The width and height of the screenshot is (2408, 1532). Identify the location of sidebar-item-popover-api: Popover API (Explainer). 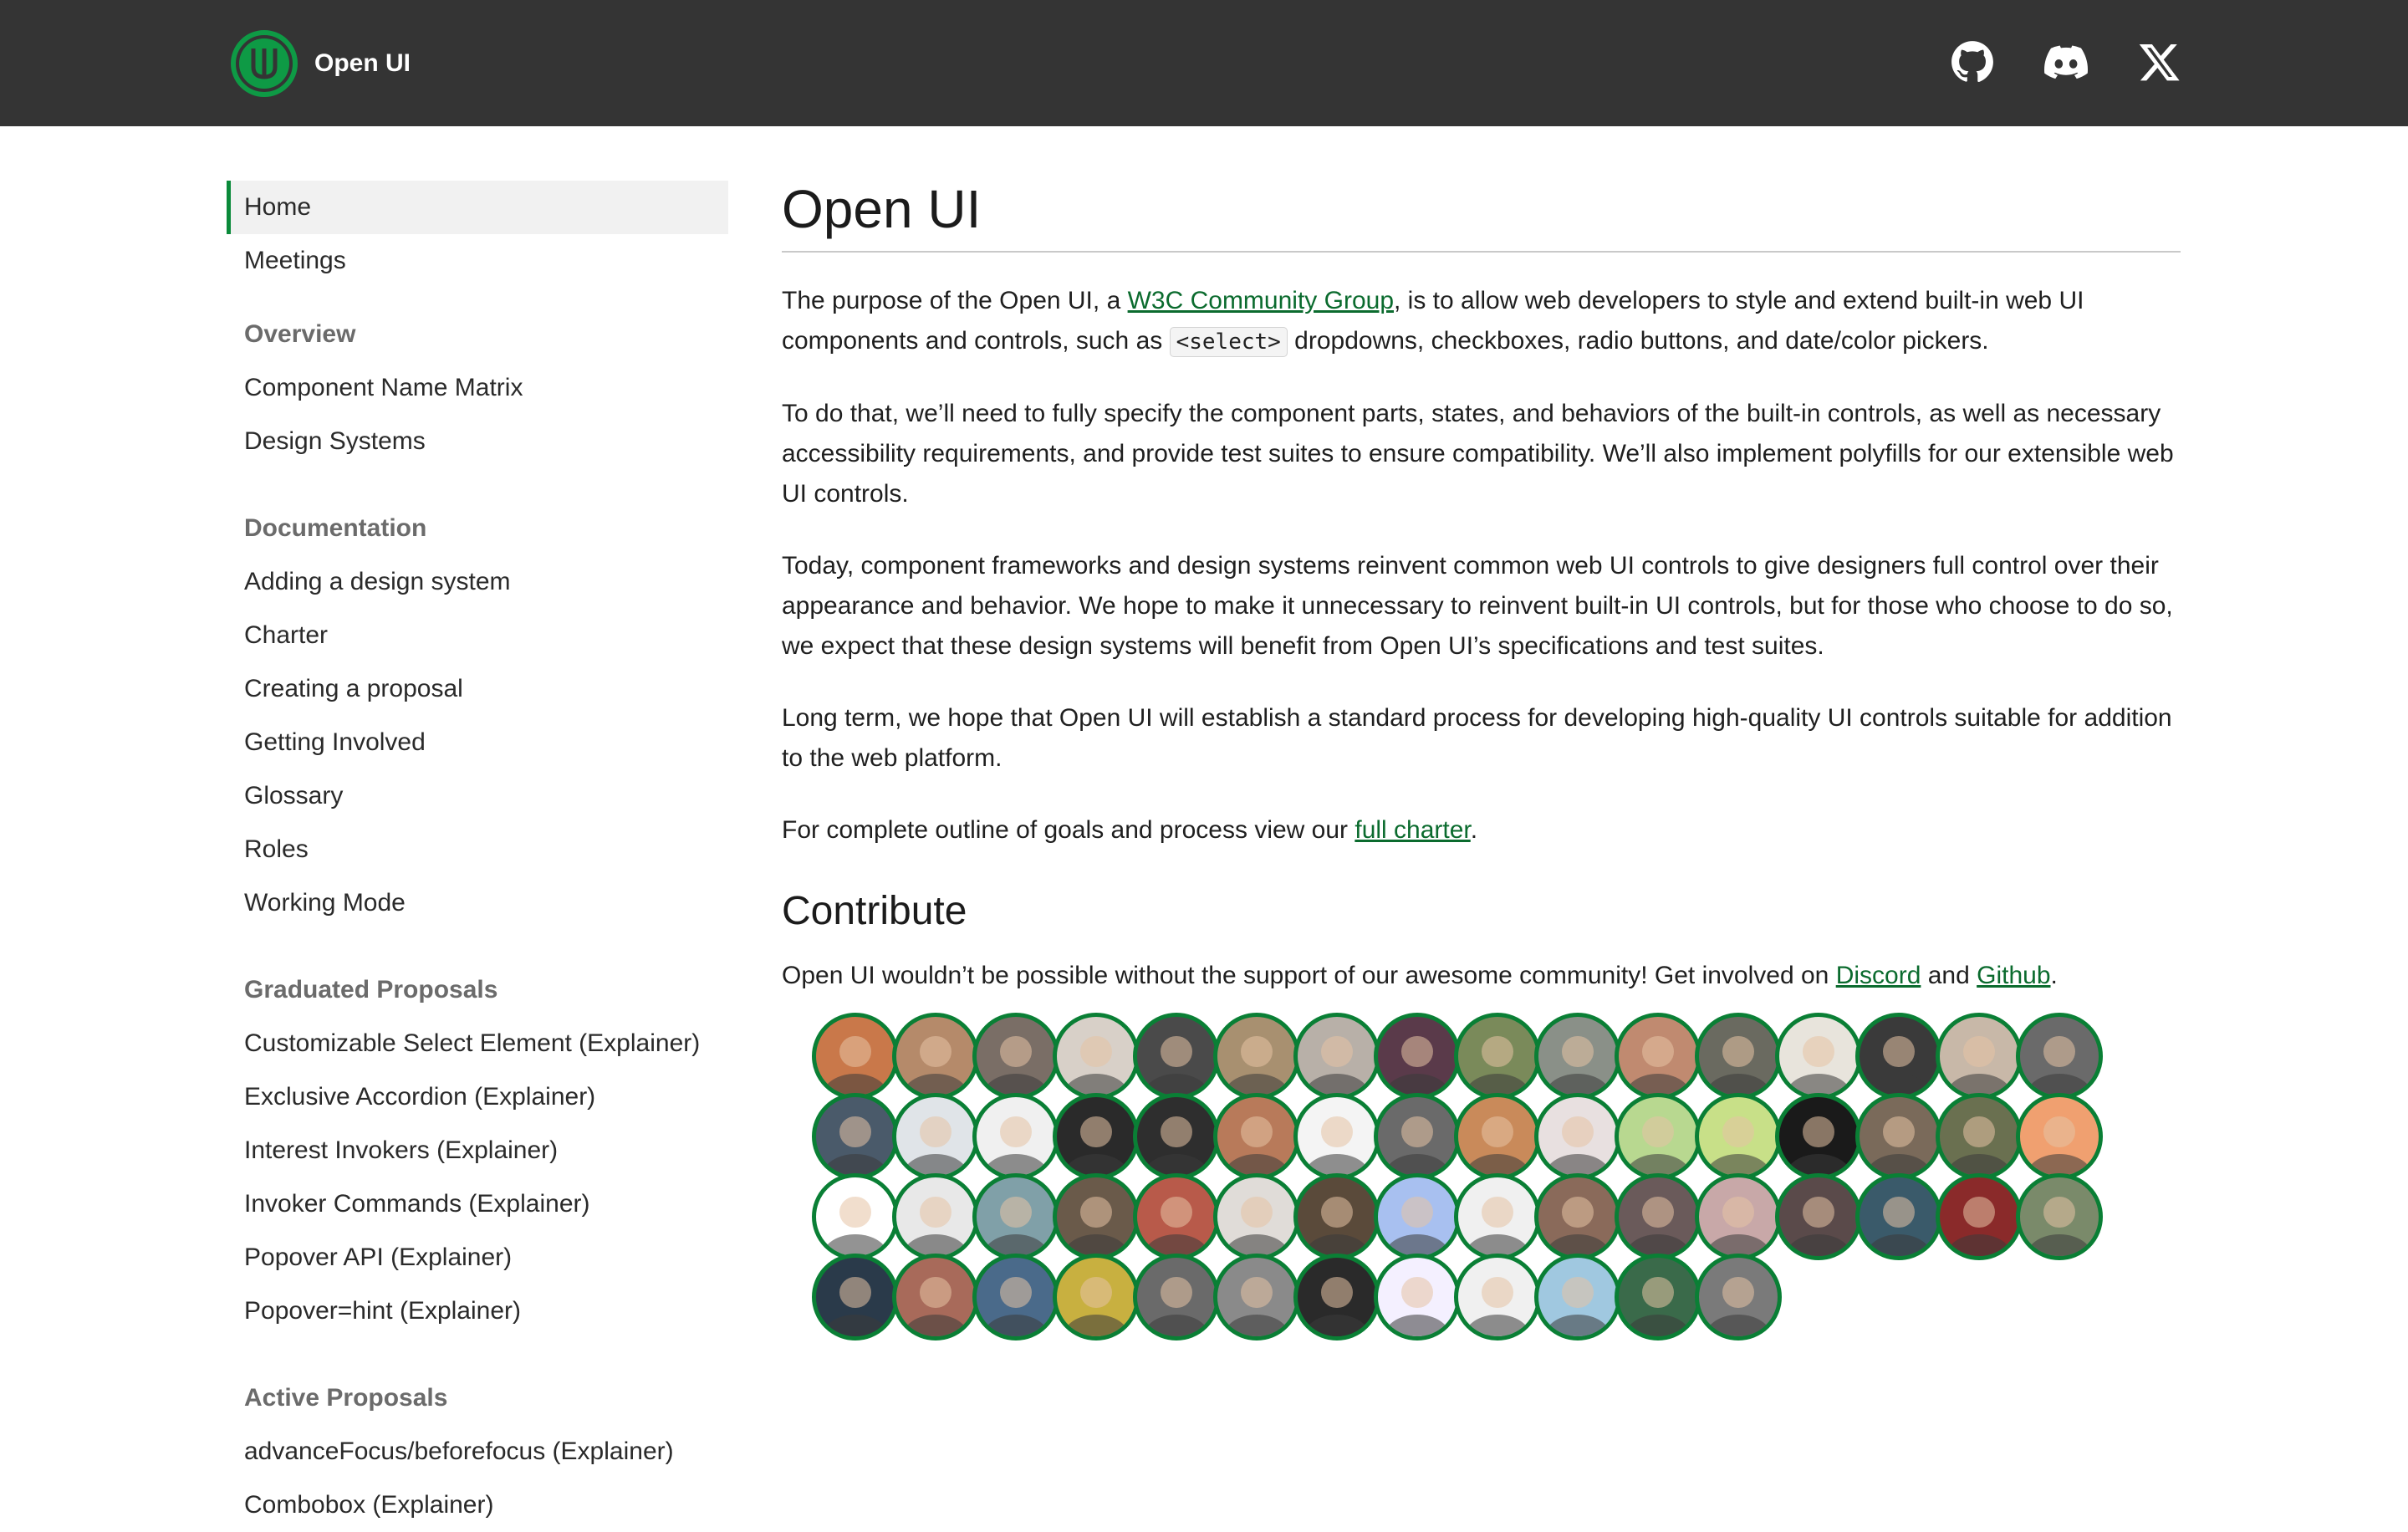
(477, 1257).